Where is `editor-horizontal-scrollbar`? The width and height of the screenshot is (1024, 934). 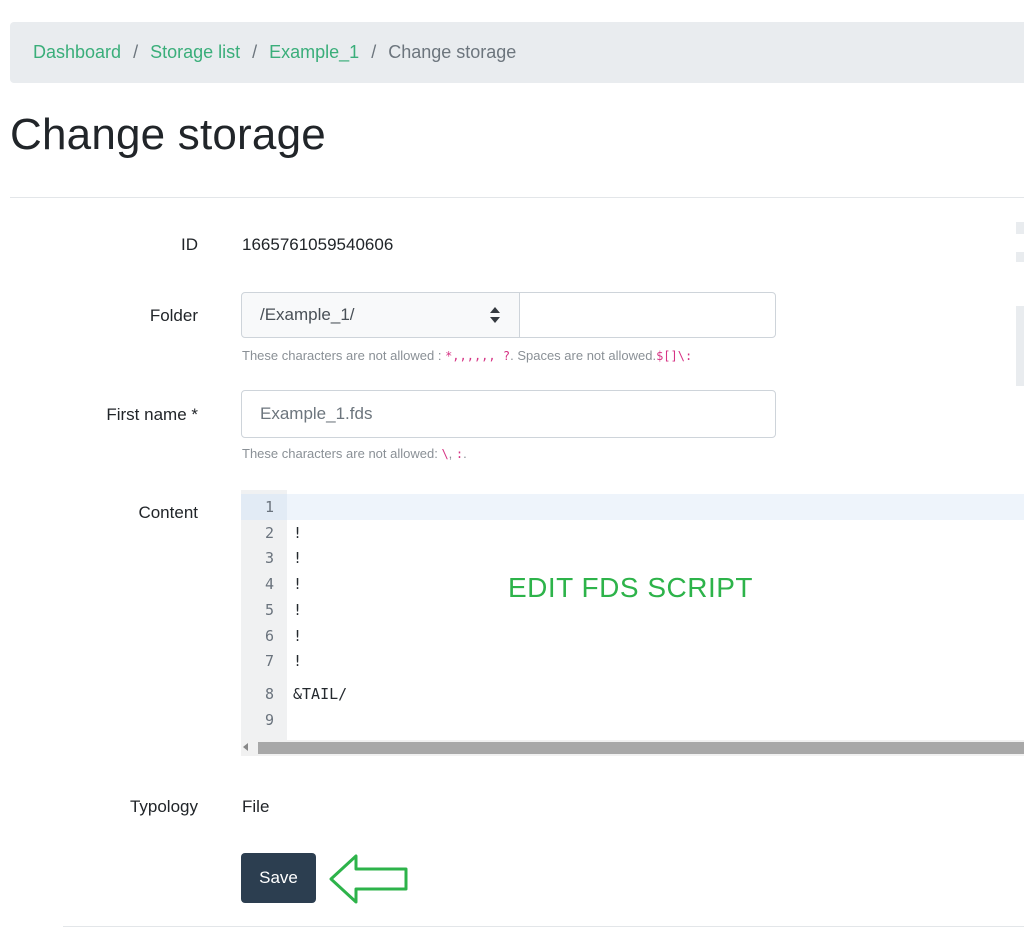 editor-horizontal-scrollbar is located at coordinates (632, 748).